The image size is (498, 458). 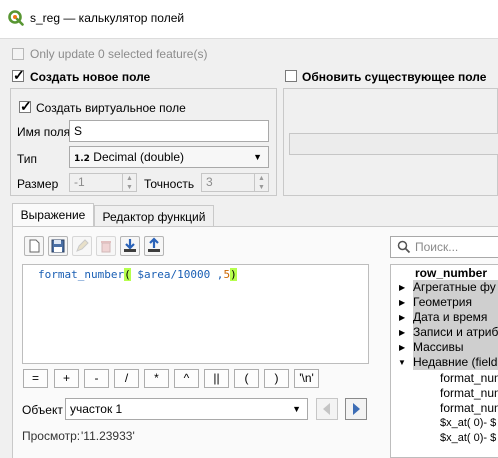 What do you see at coordinates (249, 19) in the screenshot?
I see `title-bar: s_reg — калькулятор полей` at bounding box center [249, 19].